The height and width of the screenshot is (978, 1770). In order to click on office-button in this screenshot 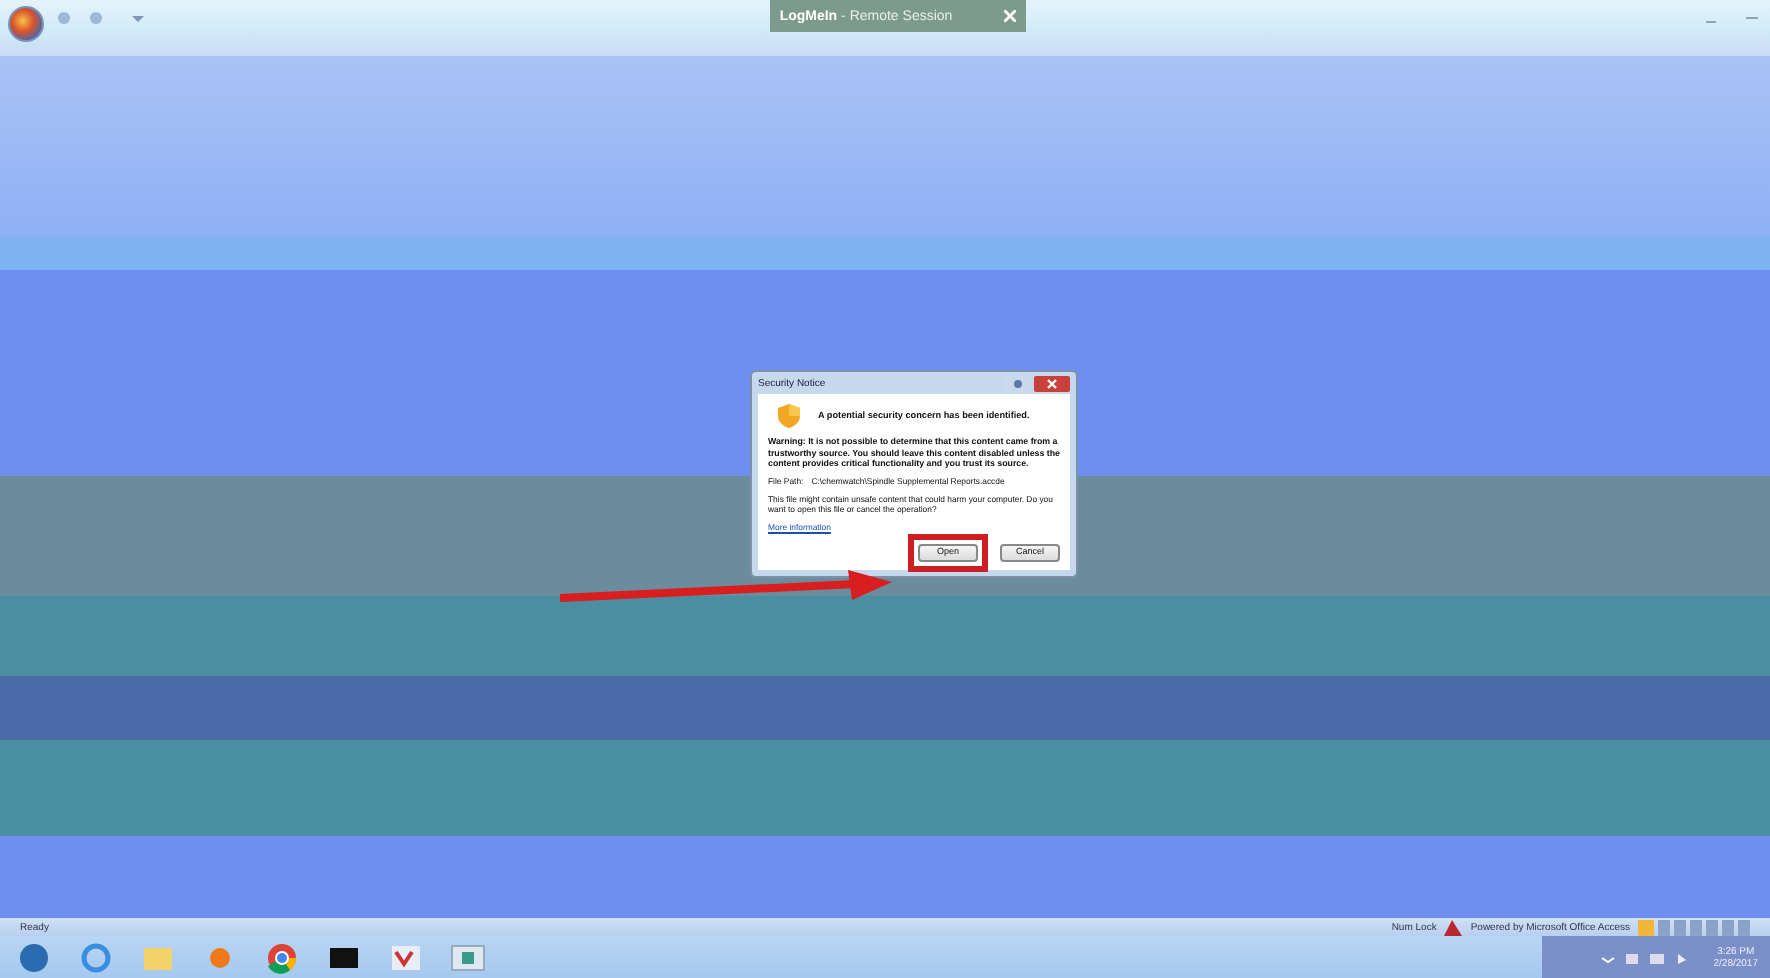, I will do `click(26, 24)`.